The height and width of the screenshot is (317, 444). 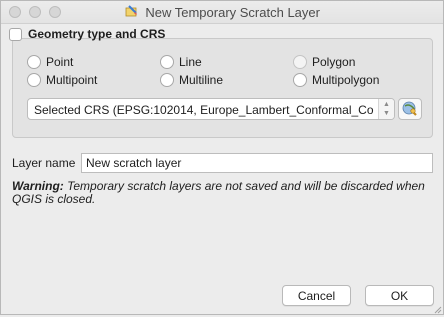 I want to click on warning-prefix: Warning:, so click(x=38, y=186).